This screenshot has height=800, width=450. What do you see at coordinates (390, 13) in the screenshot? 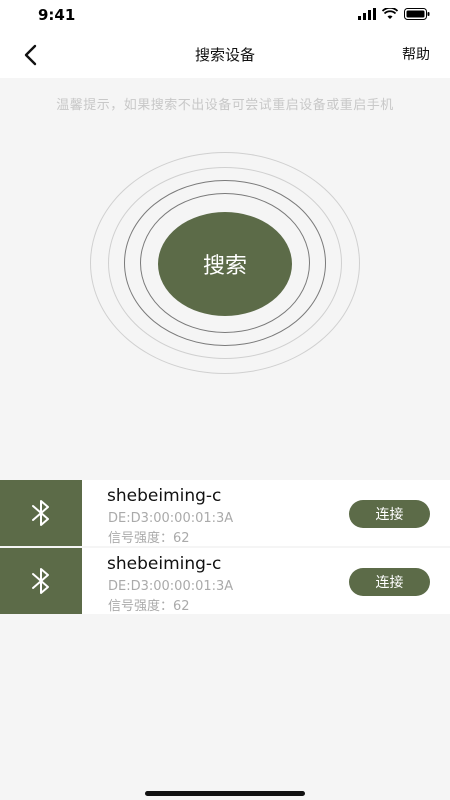
I see `wifi-icon` at bounding box center [390, 13].